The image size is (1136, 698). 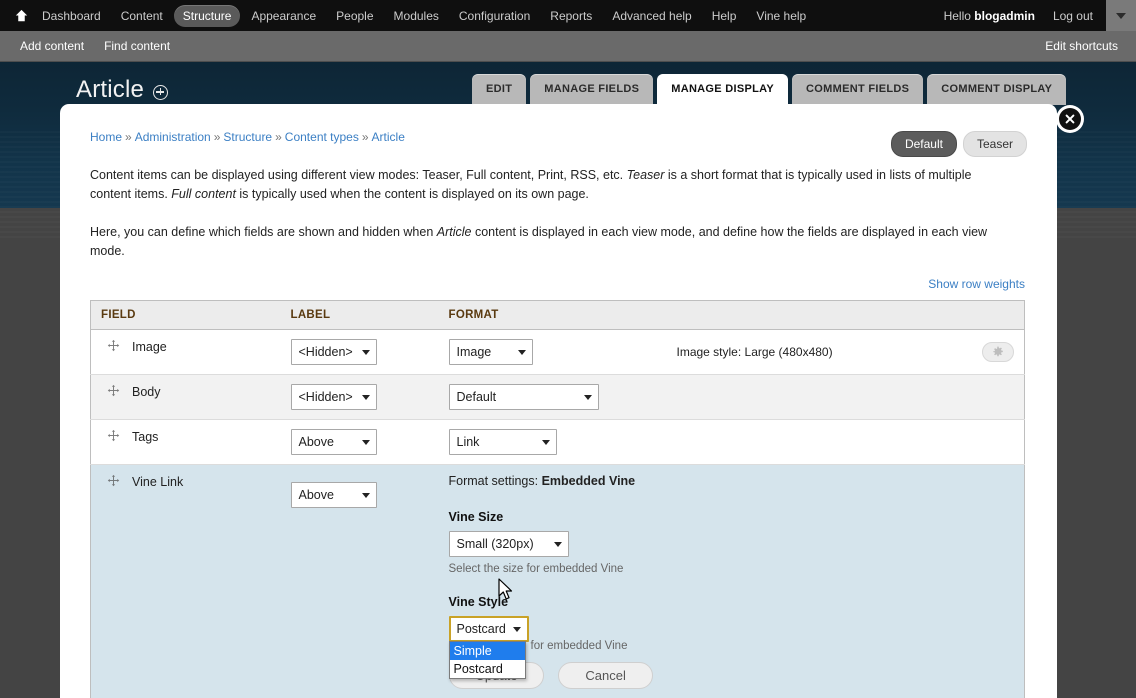 I want to click on cell-format: Image Image style: Large (480x480), so click(x=731, y=352).